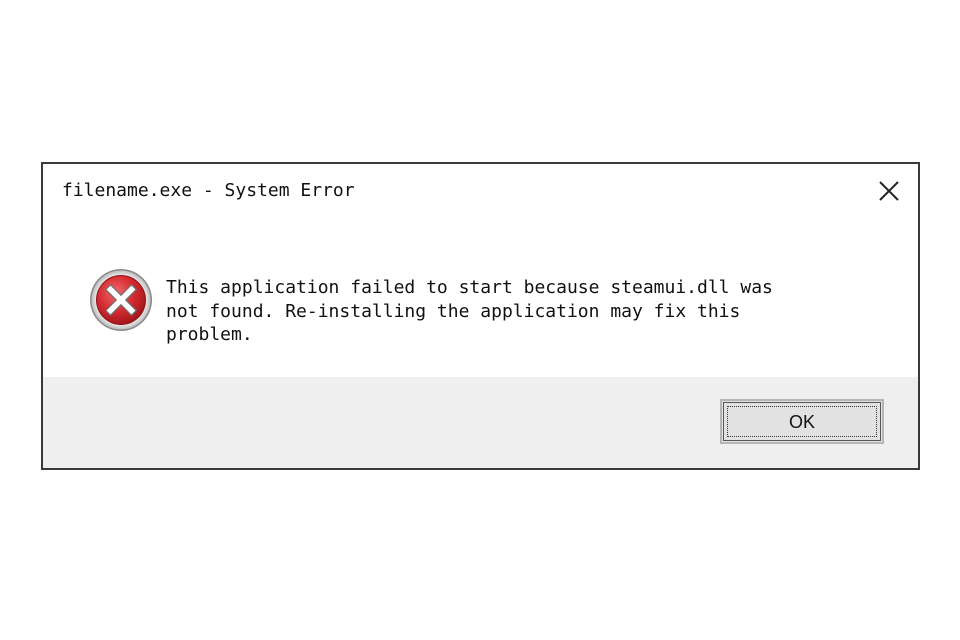 The height and width of the screenshot is (640, 960). What do you see at coordinates (209, 334) in the screenshot?
I see `message-line: problem.` at bounding box center [209, 334].